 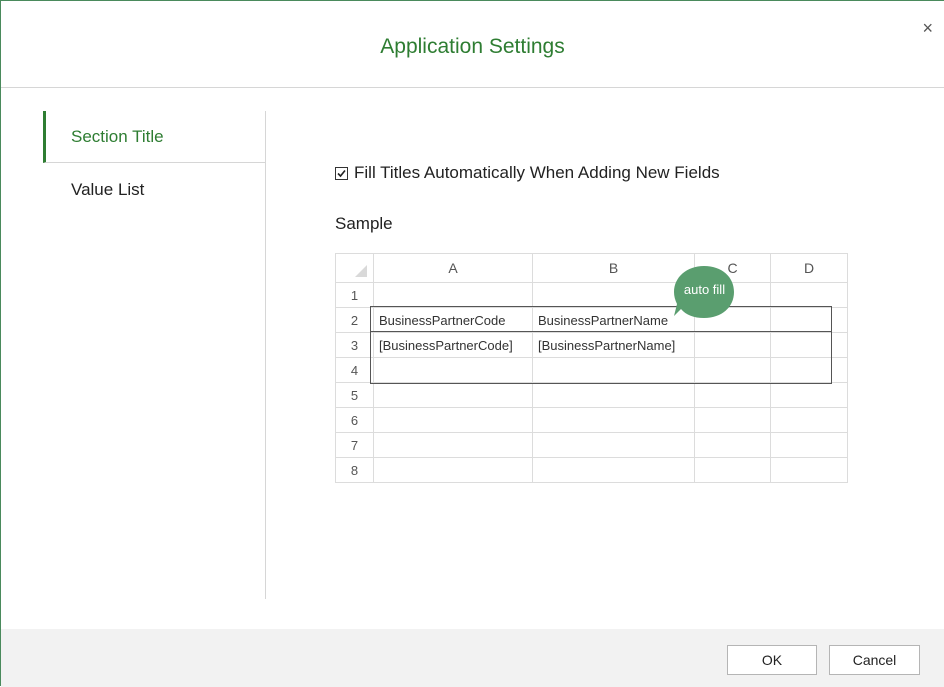 What do you see at coordinates (927, 28) in the screenshot?
I see `close-icon: ×` at bounding box center [927, 28].